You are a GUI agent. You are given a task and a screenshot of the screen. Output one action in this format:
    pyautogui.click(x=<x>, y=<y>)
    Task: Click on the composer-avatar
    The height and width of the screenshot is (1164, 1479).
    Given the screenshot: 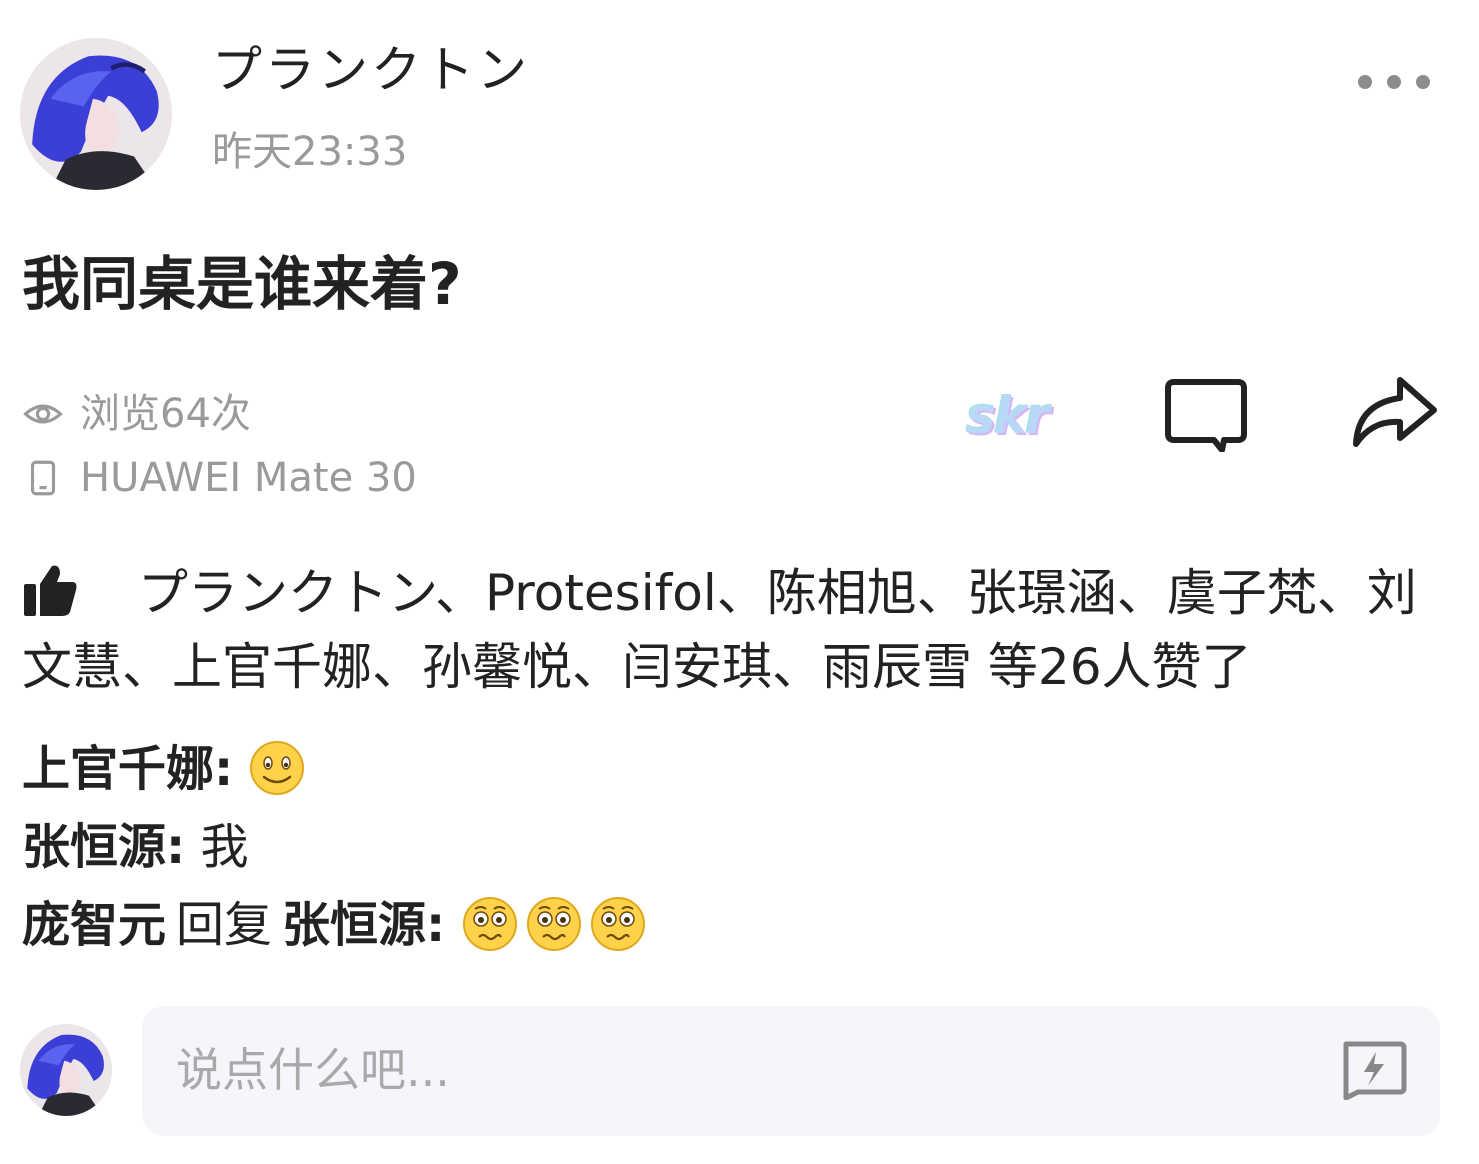 What is the action you would take?
    pyautogui.click(x=66, y=1070)
    